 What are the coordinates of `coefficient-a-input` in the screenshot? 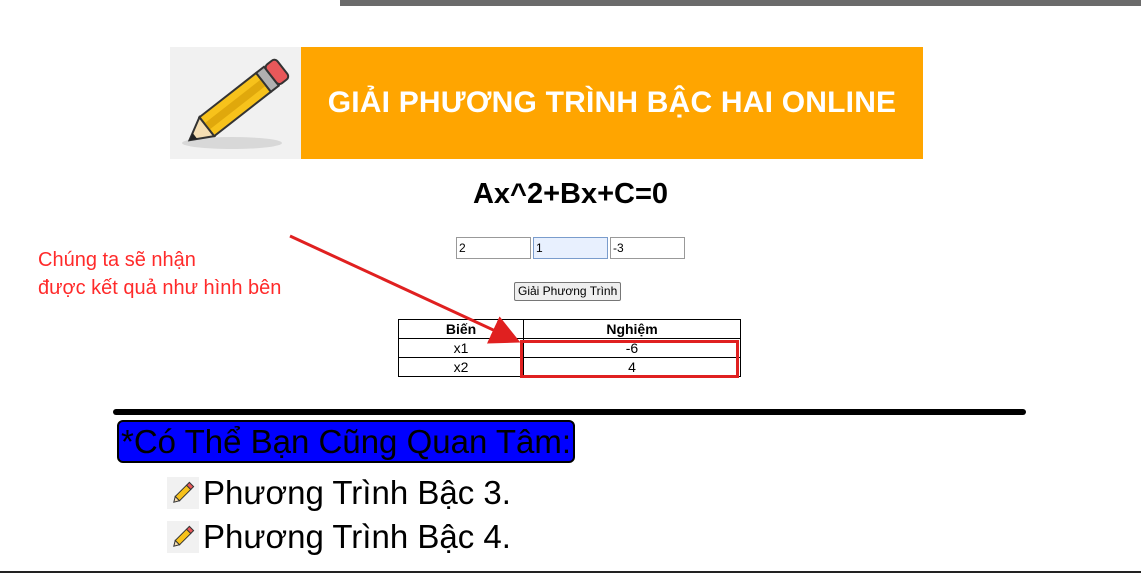 It's located at (493, 248).